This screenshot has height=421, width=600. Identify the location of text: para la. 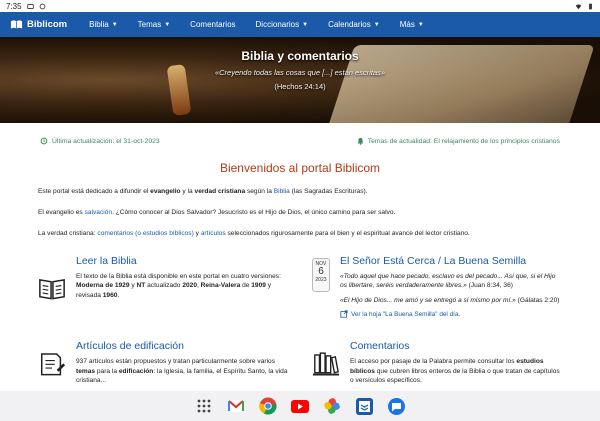
(107, 371).